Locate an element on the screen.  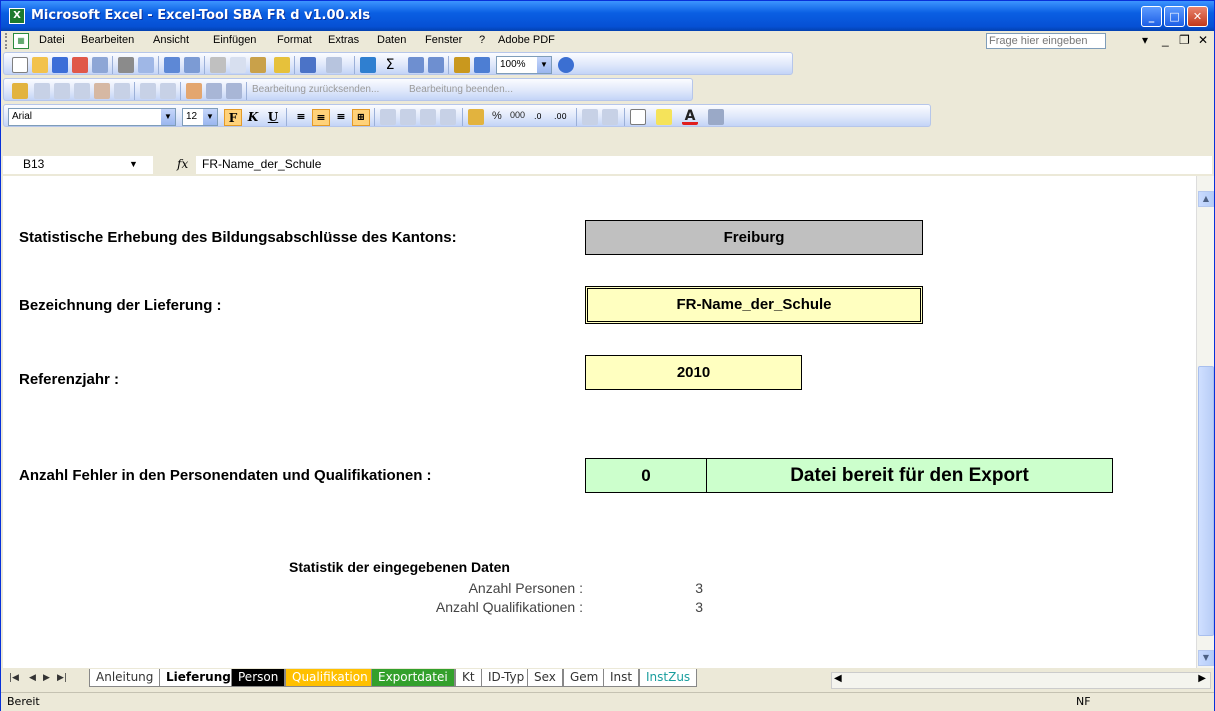
menu-adobe-pdf: Adobe PDF is located at coordinates (526, 40).